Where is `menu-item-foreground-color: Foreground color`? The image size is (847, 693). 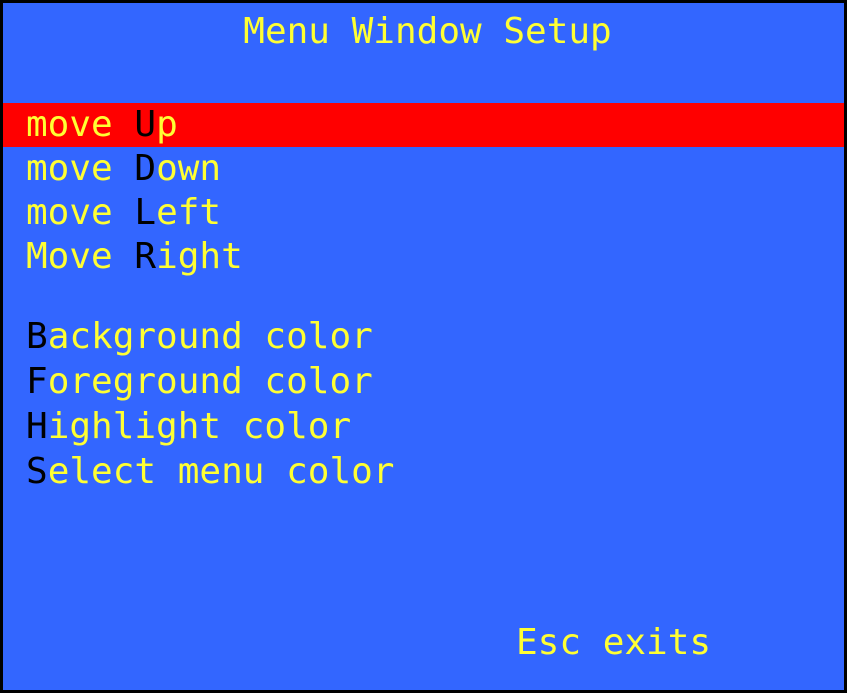
menu-item-foreground-color: Foreground color is located at coordinates (423, 381).